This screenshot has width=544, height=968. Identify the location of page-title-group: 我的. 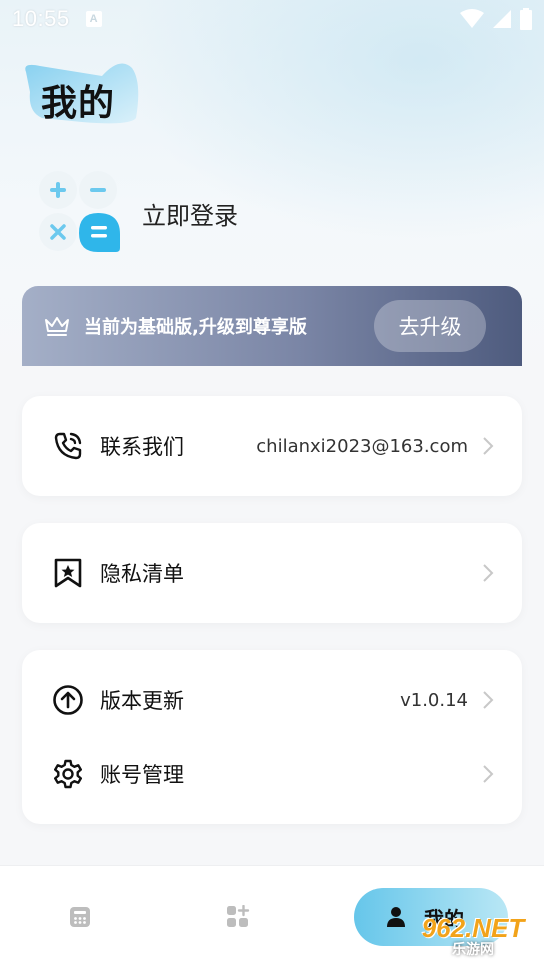
(87, 97).